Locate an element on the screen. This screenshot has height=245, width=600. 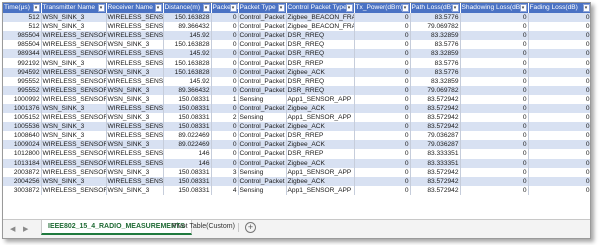
table-cell: 83.32859 is located at coordinates (435, 81).